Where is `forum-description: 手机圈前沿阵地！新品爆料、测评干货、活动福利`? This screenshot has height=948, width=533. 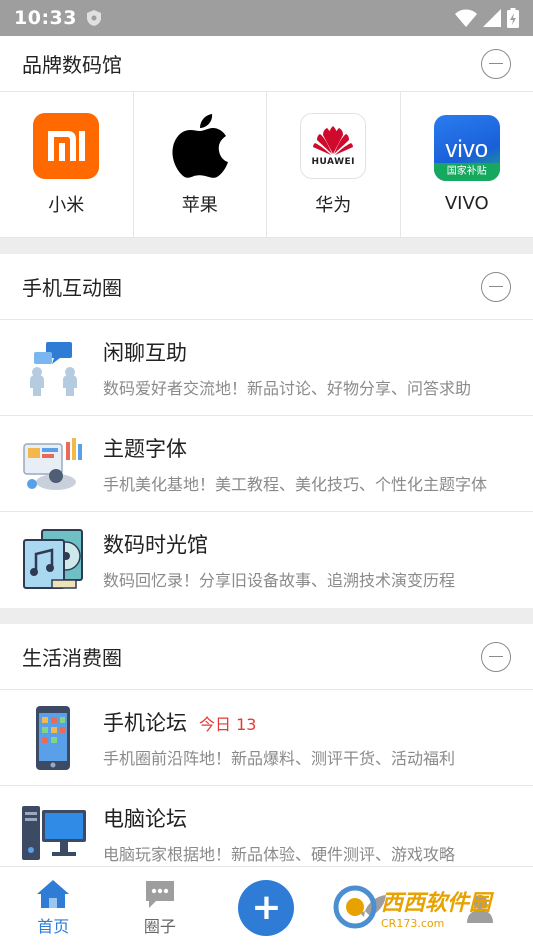
forum-description: 手机圈前沿阵地！新品爆料、测评干货、活动福利 is located at coordinates (279, 758).